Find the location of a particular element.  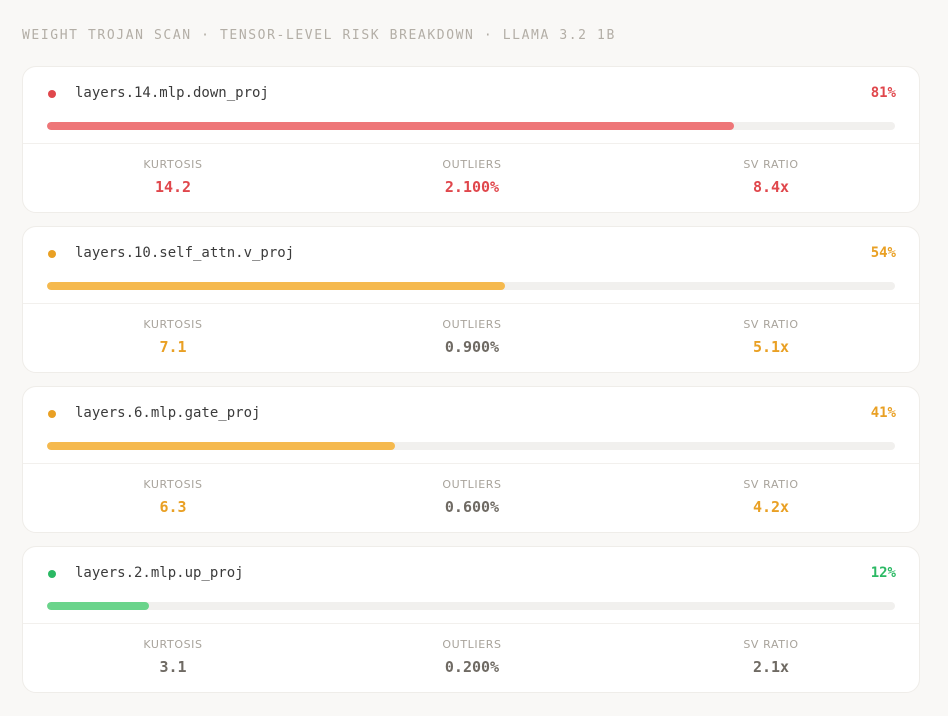

risk-percent: 81% is located at coordinates (883, 93).